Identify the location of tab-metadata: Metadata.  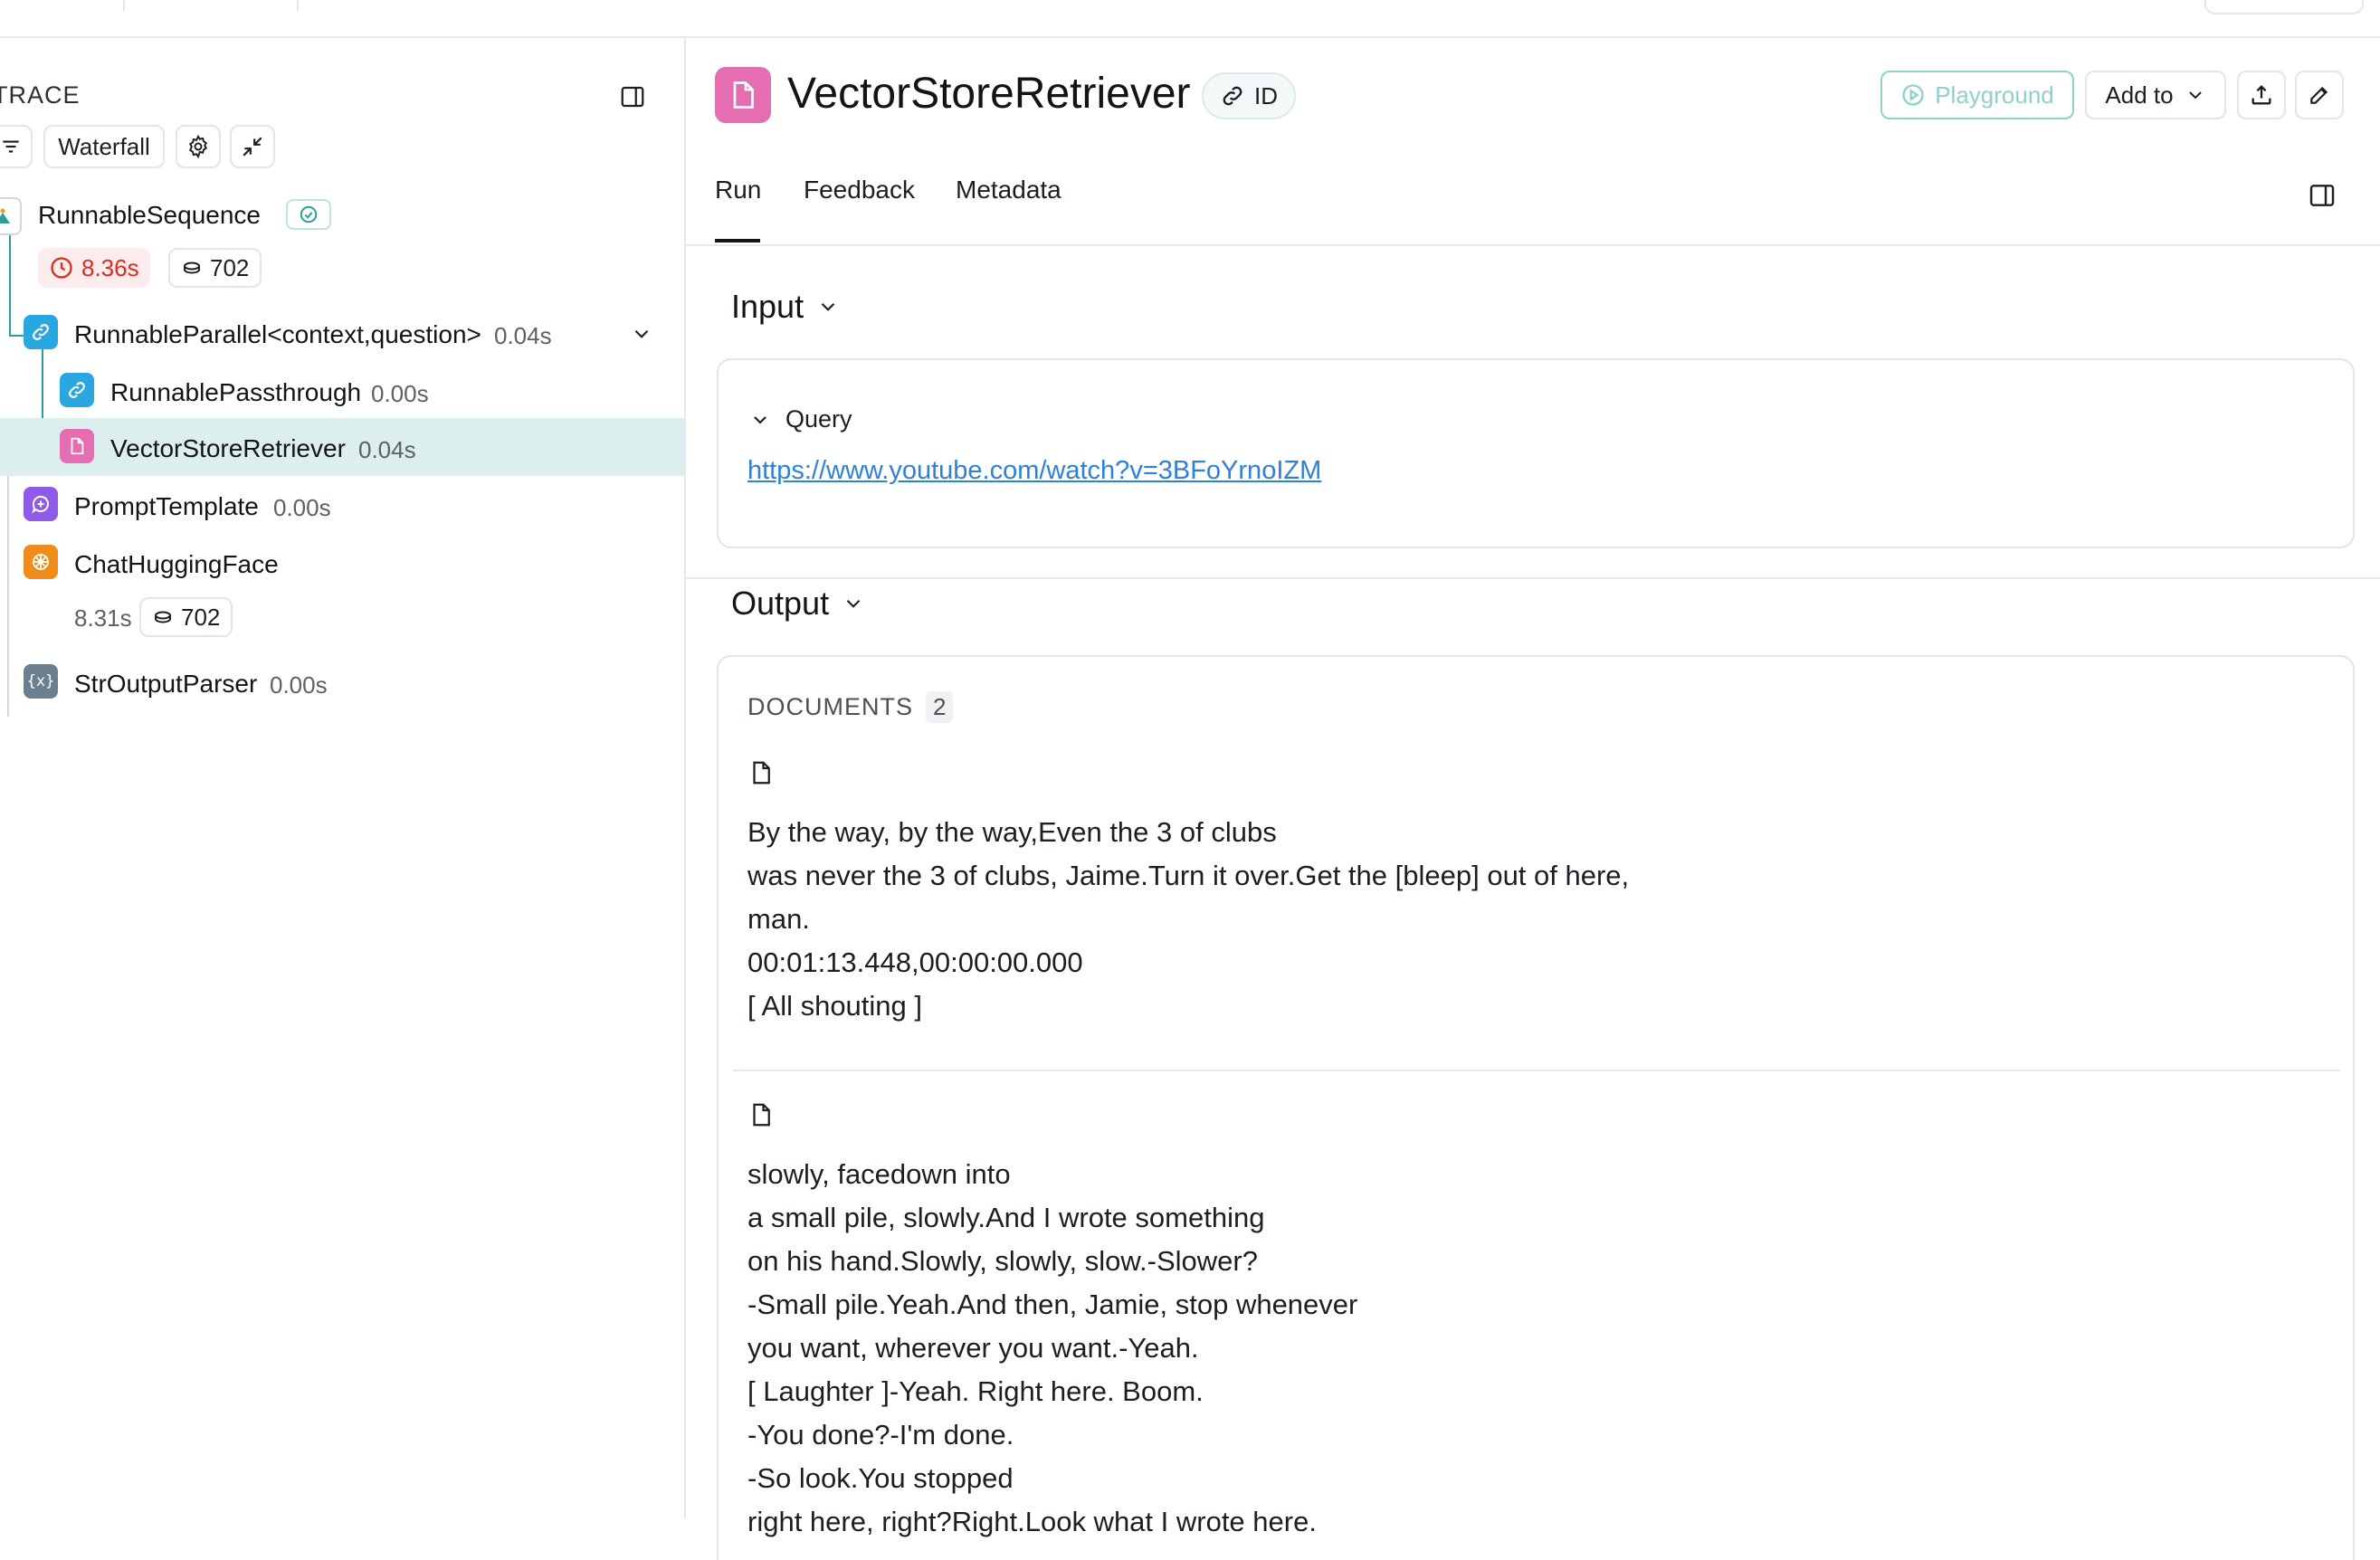
(1008, 191).